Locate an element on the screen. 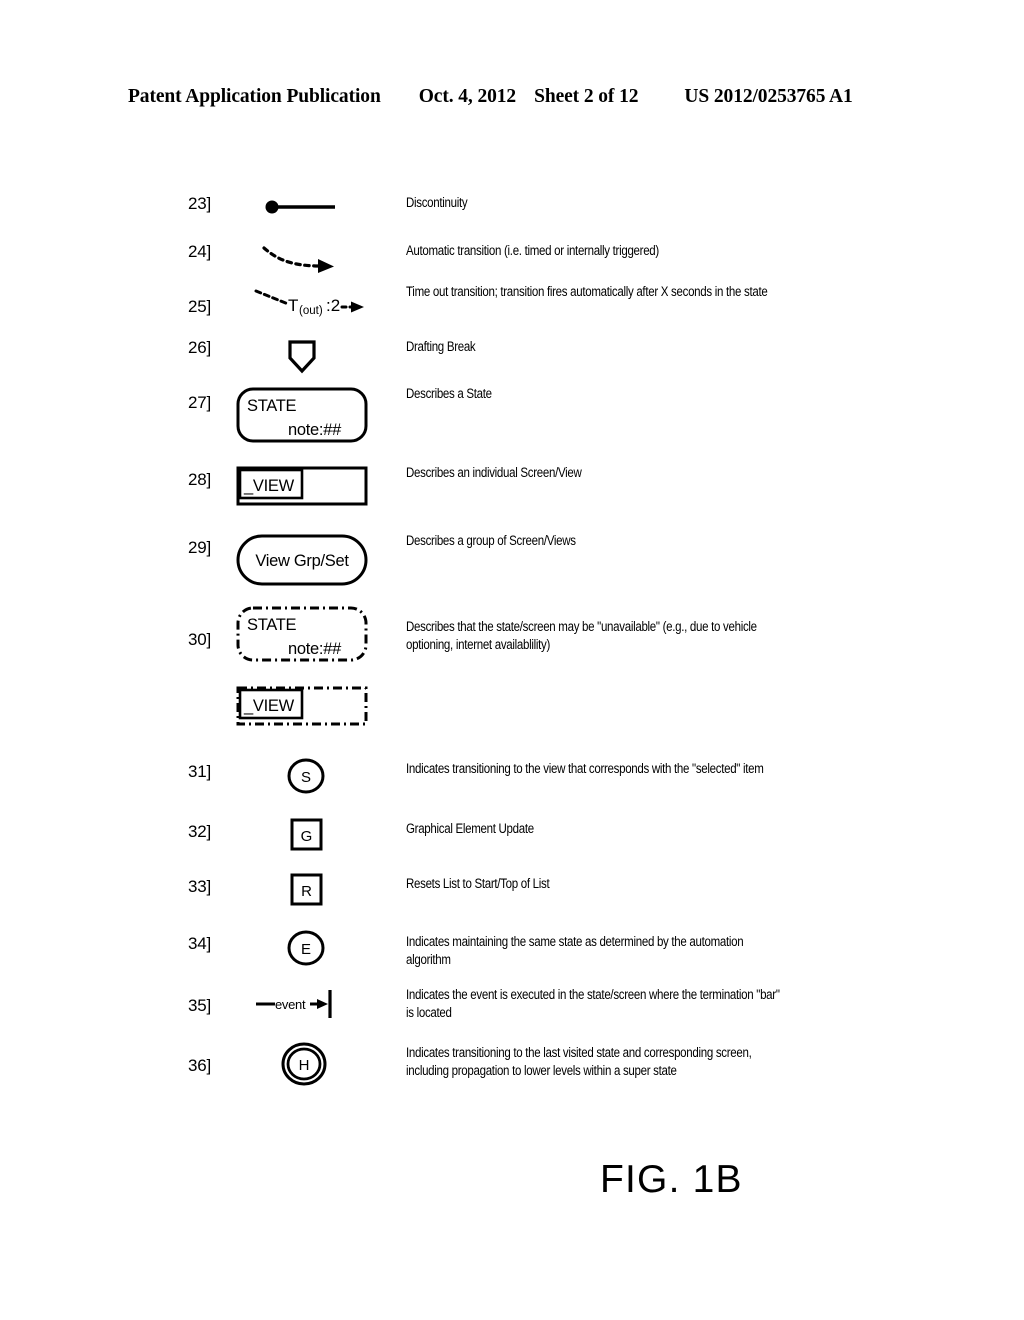  symbol-square-letter-r: R is located at coordinates (314, 890).